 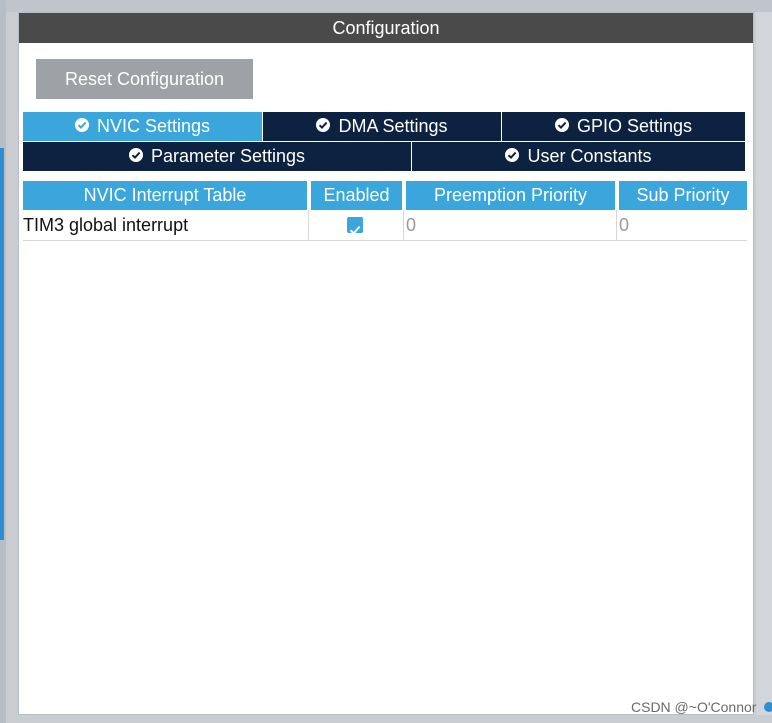 I want to click on tab-label: Parameter Settings, so click(x=228, y=156).